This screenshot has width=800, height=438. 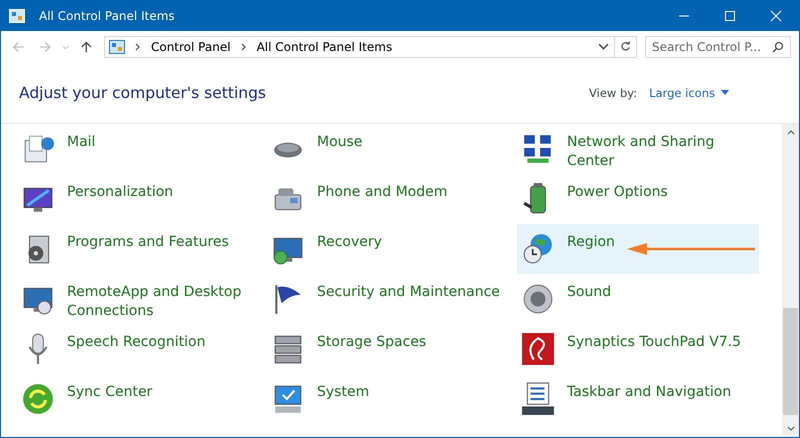 I want to click on address-bar: Control Panel All Control Panel Items, so click(x=370, y=47).